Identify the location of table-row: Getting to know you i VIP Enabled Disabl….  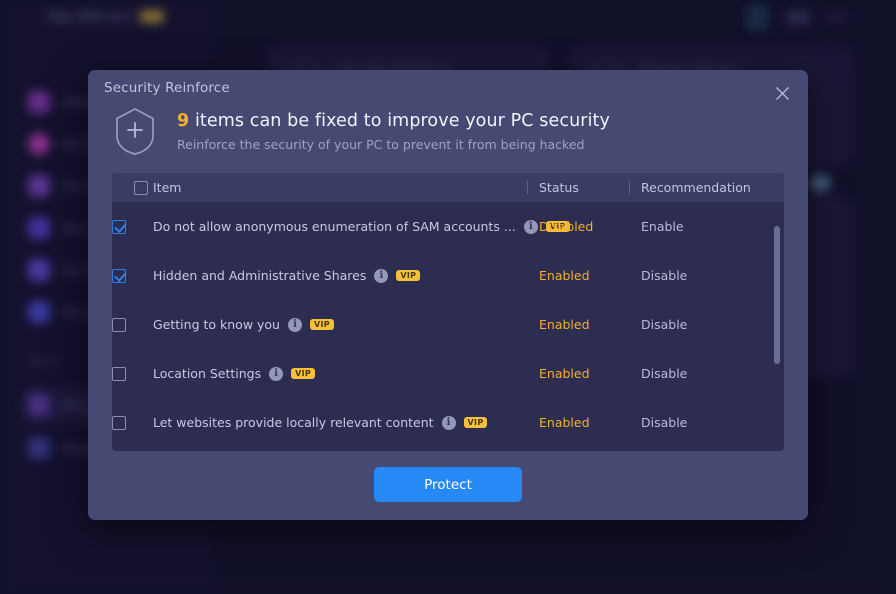
(448, 324).